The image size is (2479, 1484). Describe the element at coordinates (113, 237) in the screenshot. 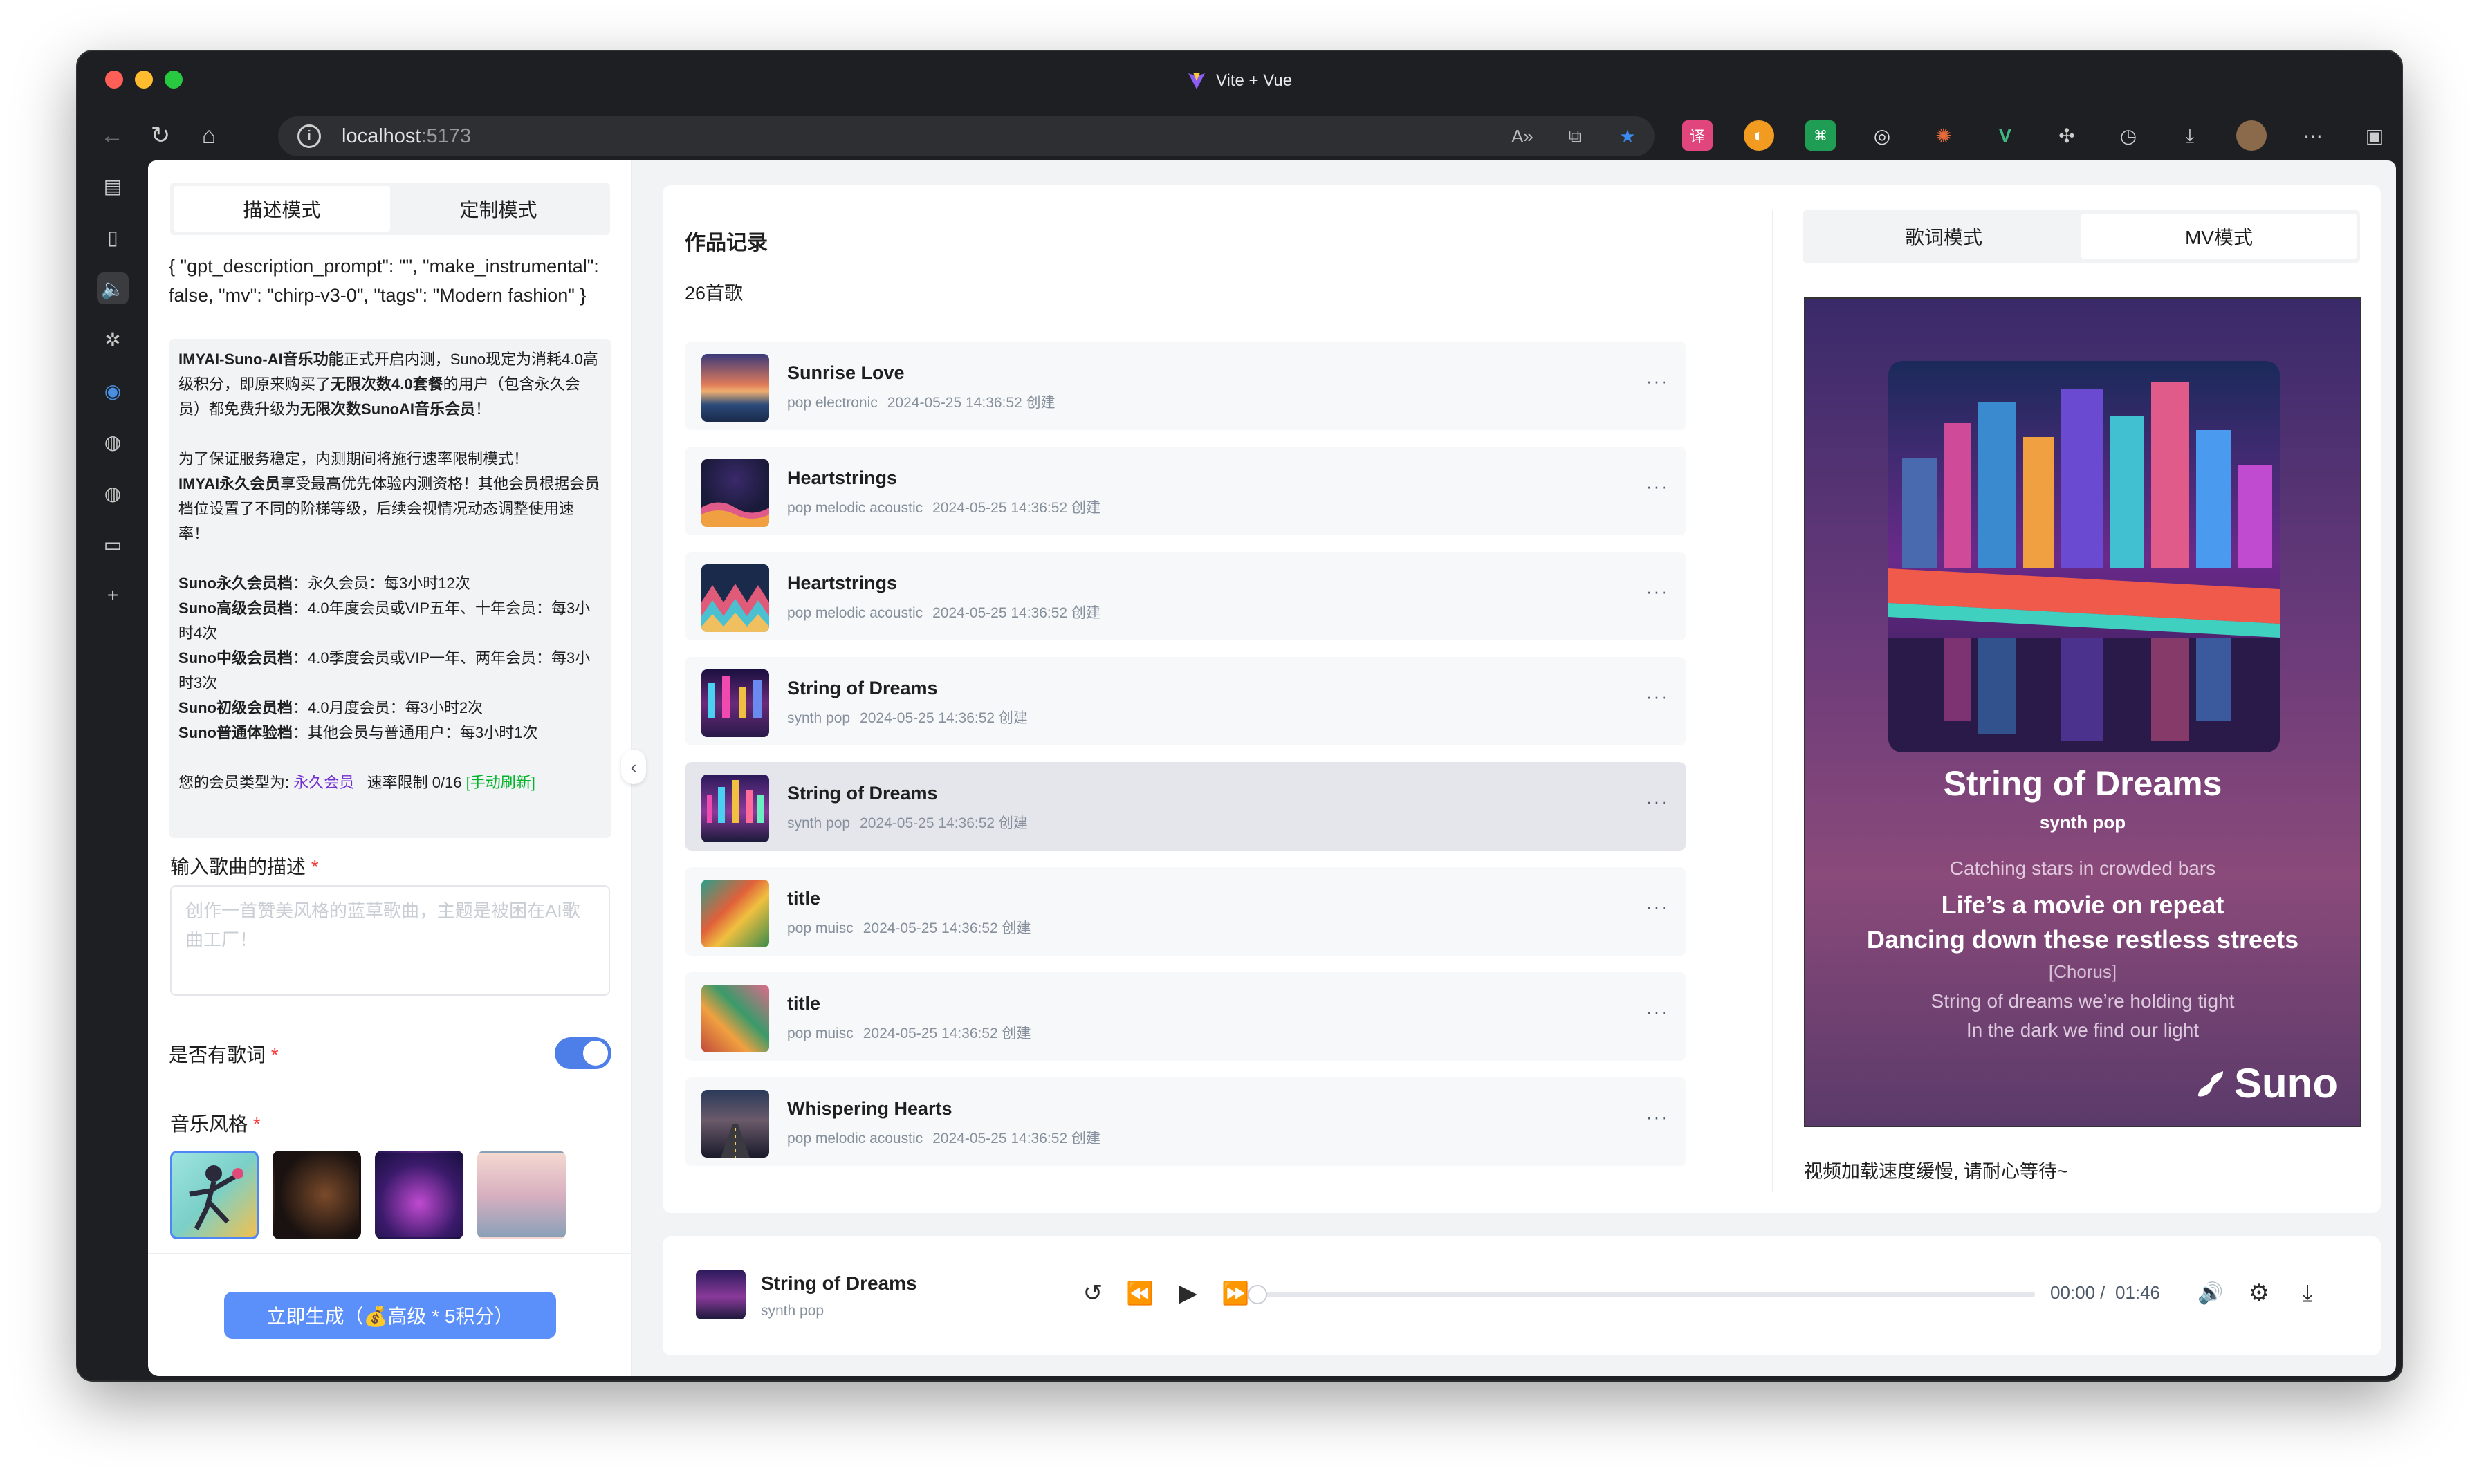

I see `page-icon: ▯` at that location.